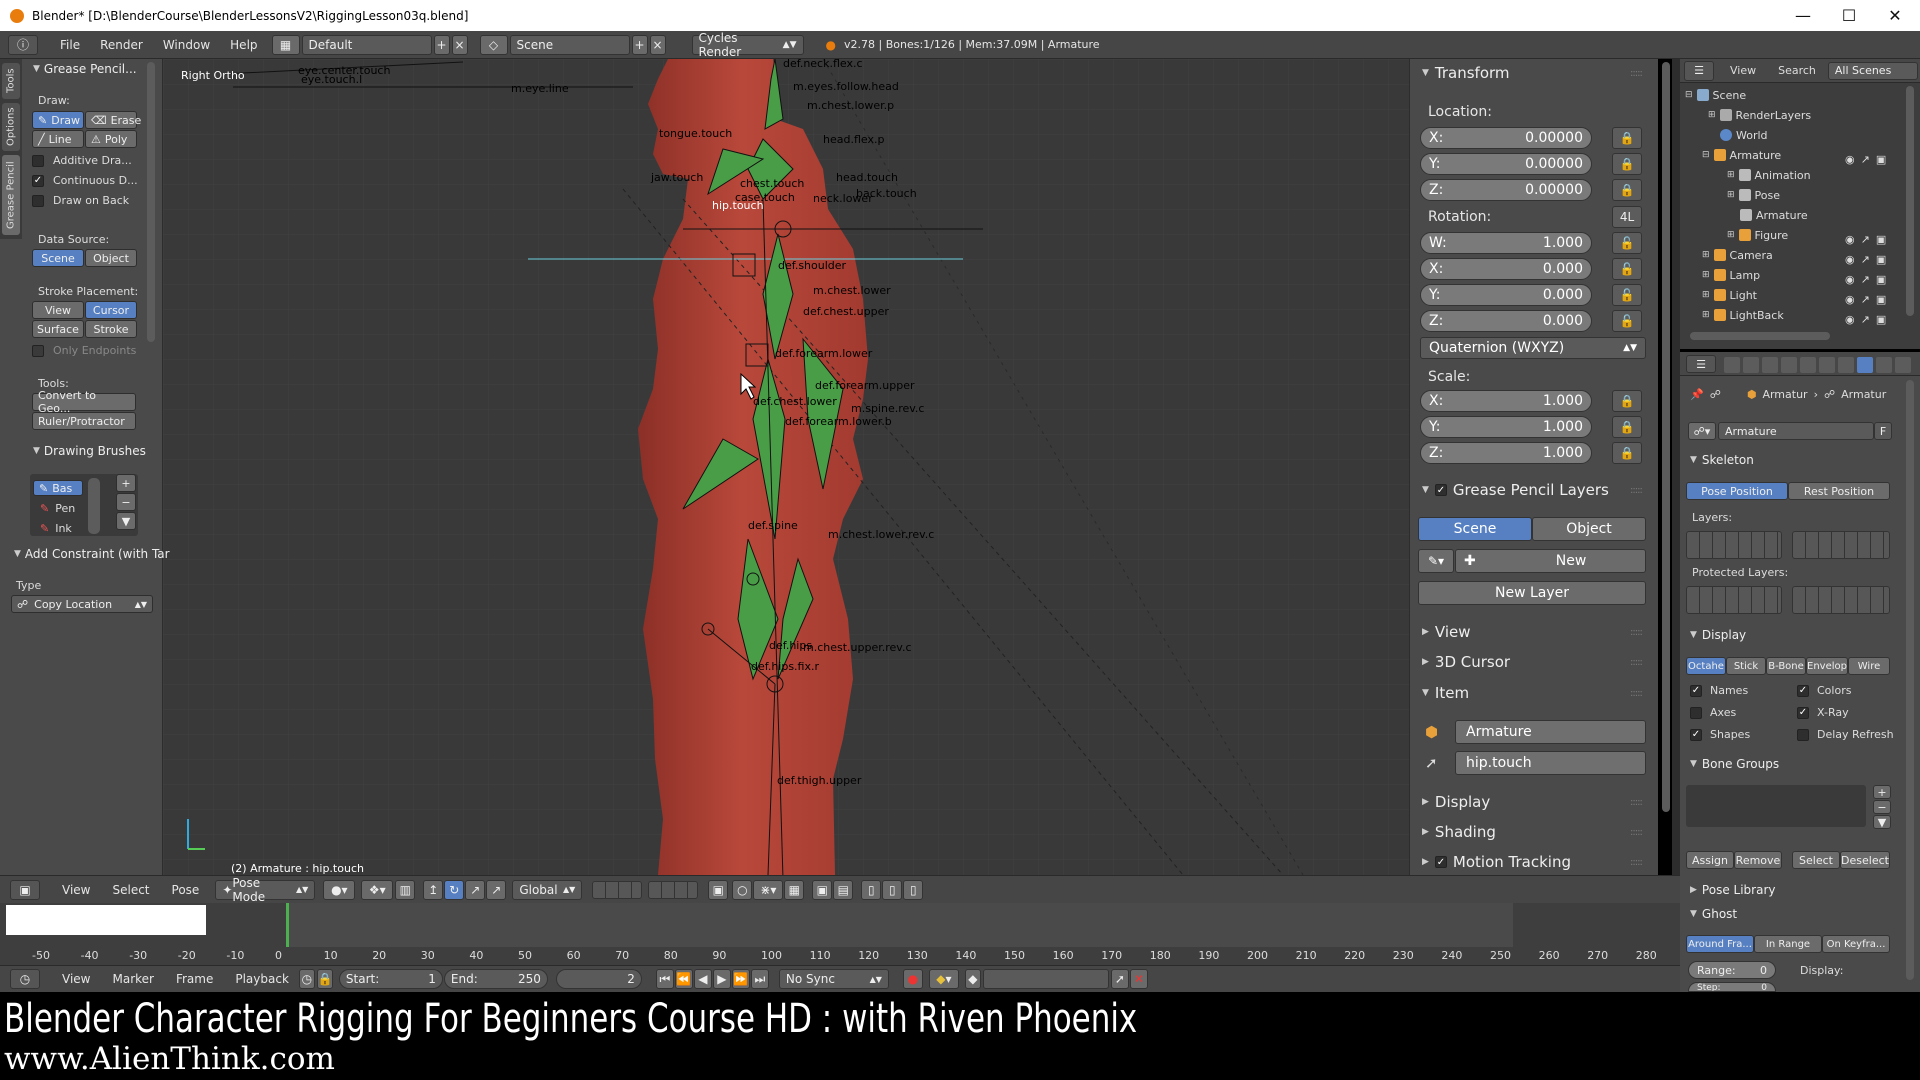 The width and height of the screenshot is (1920, 1080). I want to click on tool-shelf-scrollbar, so click(151, 202).